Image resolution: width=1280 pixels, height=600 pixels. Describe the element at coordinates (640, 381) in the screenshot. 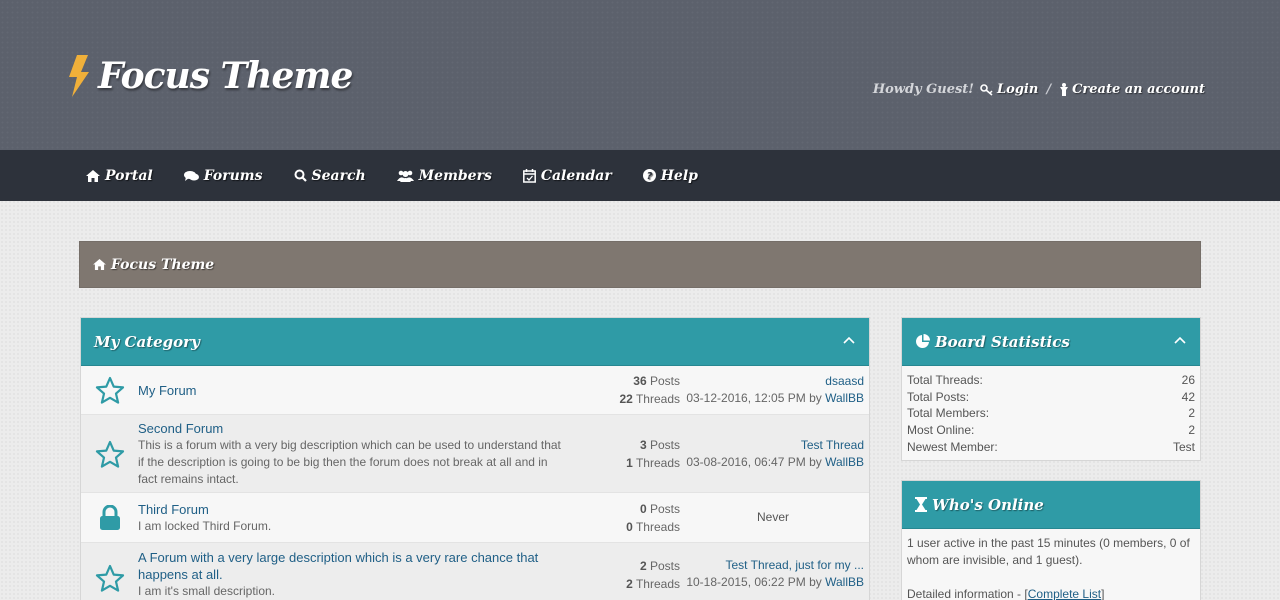

I see `post-count: 36` at that location.